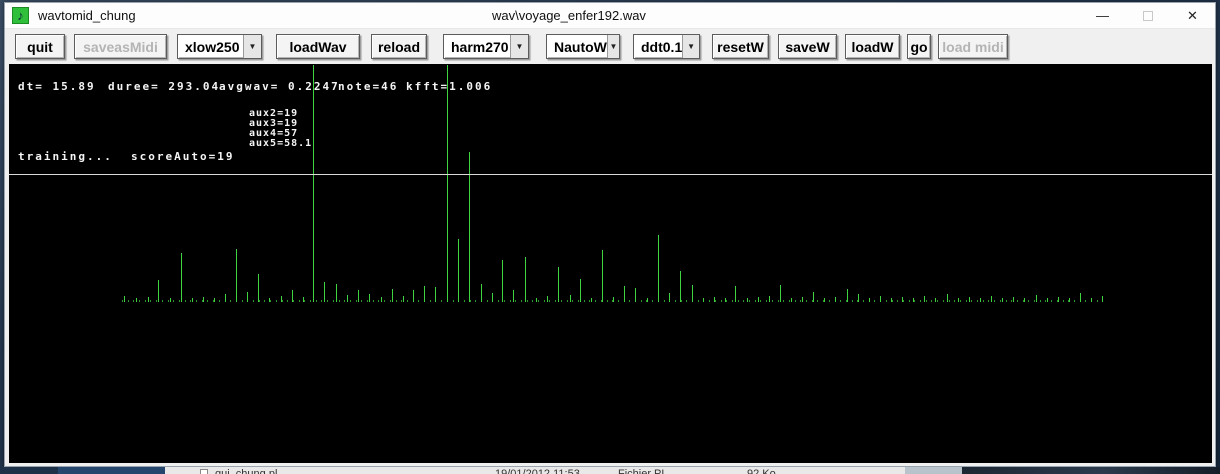  I want to click on ddt-select: ddt0.1 ▼, so click(666, 46).